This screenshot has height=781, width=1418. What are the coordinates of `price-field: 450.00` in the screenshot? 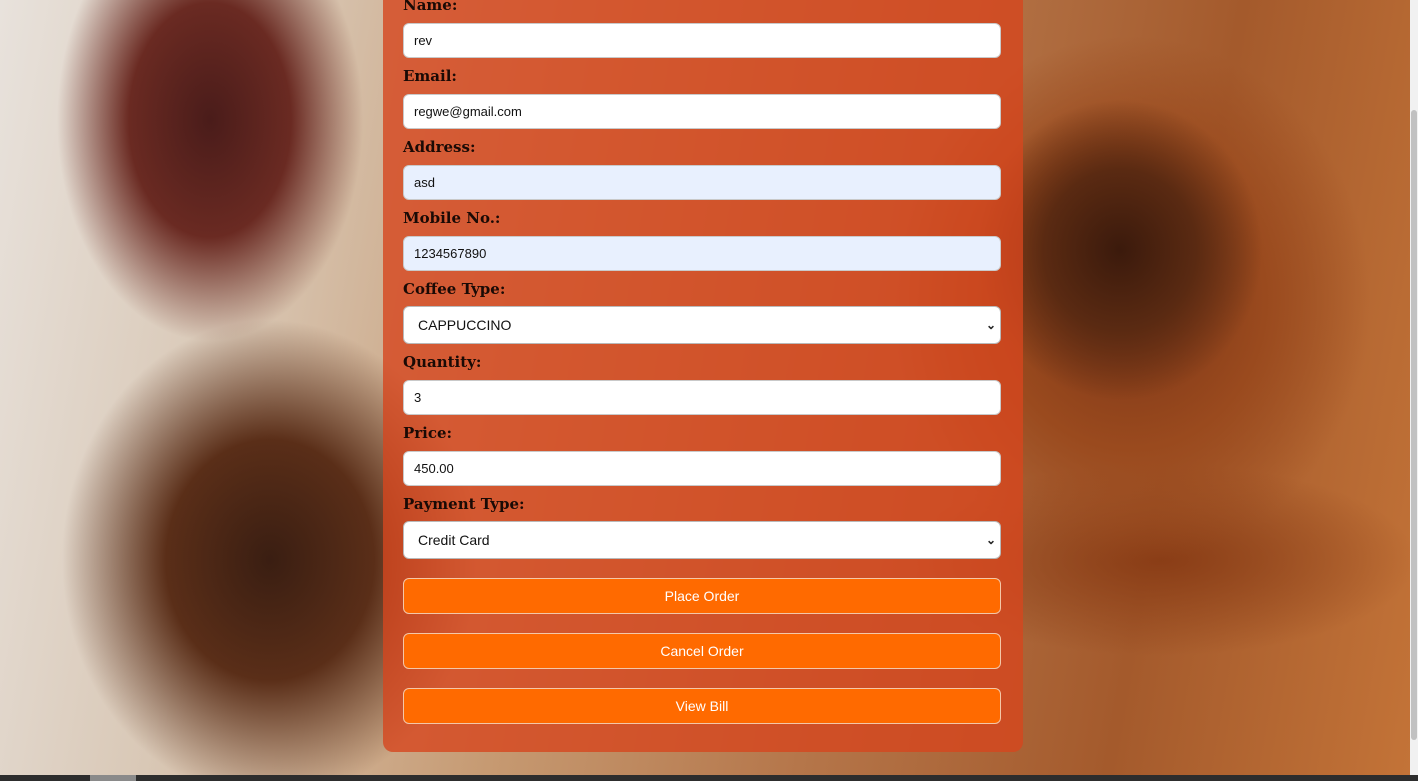 It's located at (702, 468).